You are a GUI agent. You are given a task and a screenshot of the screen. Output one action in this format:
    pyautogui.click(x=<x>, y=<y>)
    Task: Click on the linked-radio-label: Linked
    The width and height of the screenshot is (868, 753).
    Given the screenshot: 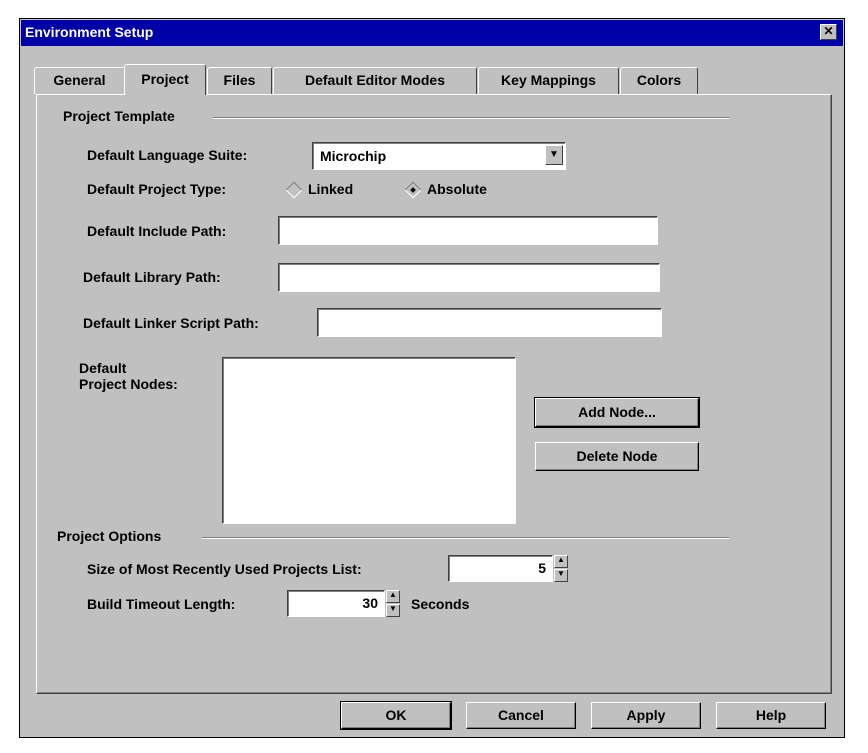 What is the action you would take?
    pyautogui.click(x=331, y=189)
    